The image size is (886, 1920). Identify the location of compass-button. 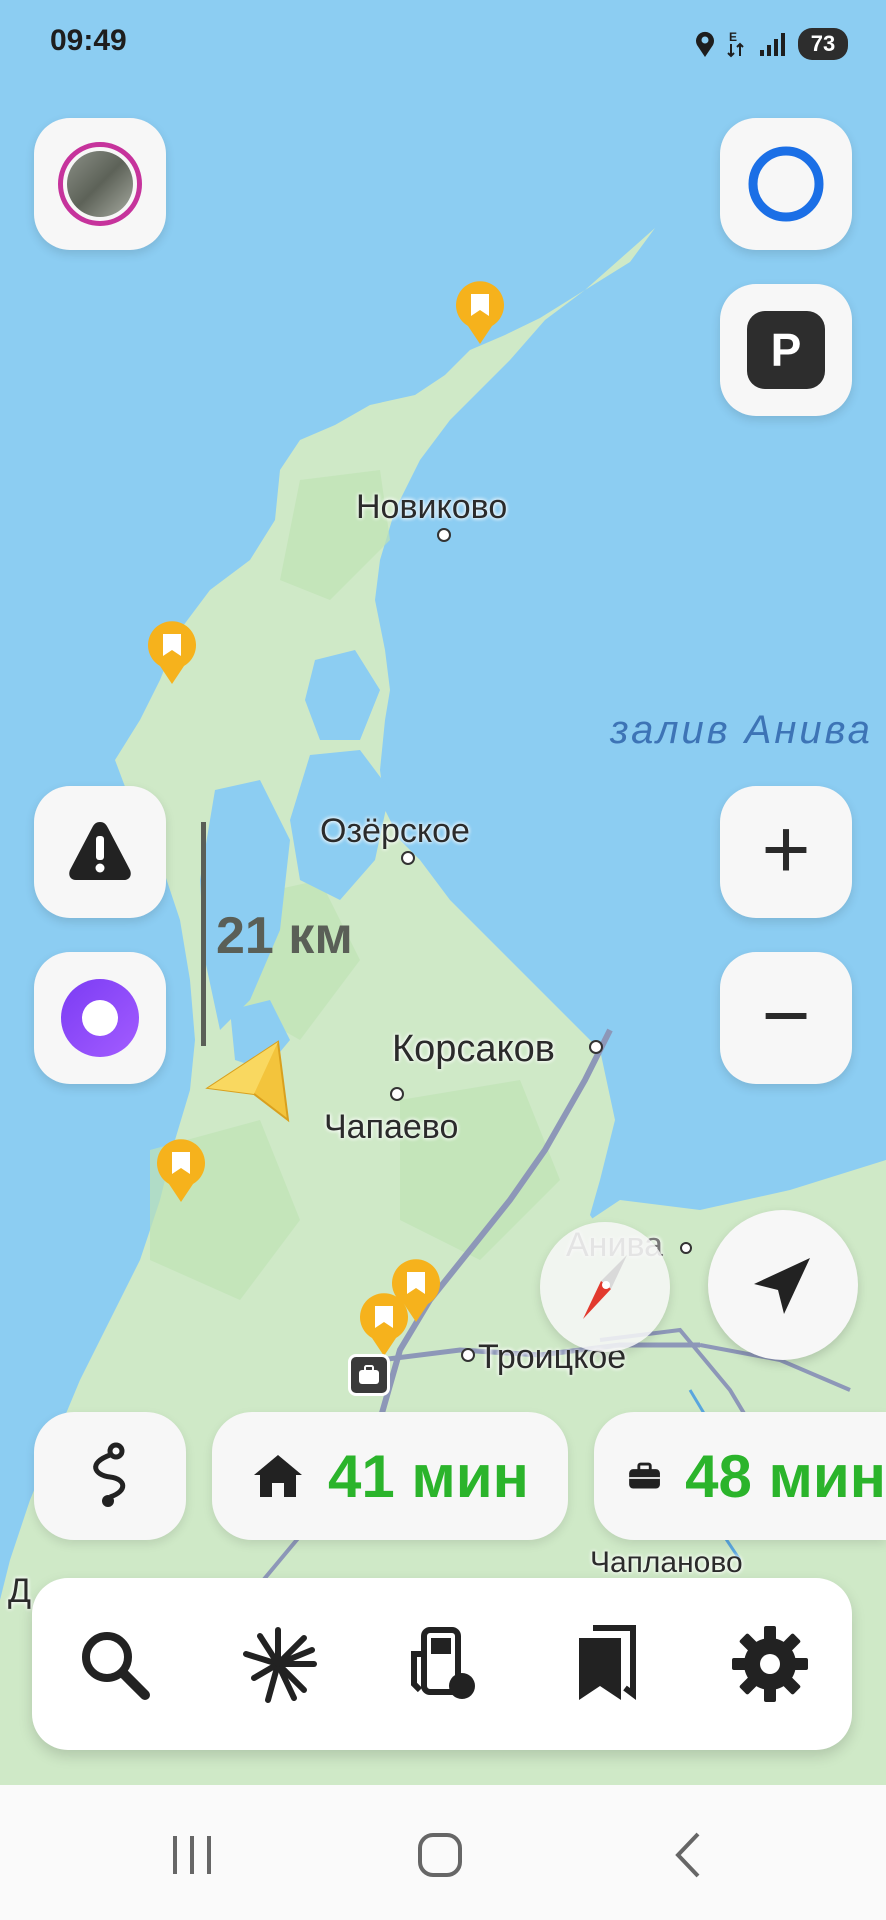
(605, 1287).